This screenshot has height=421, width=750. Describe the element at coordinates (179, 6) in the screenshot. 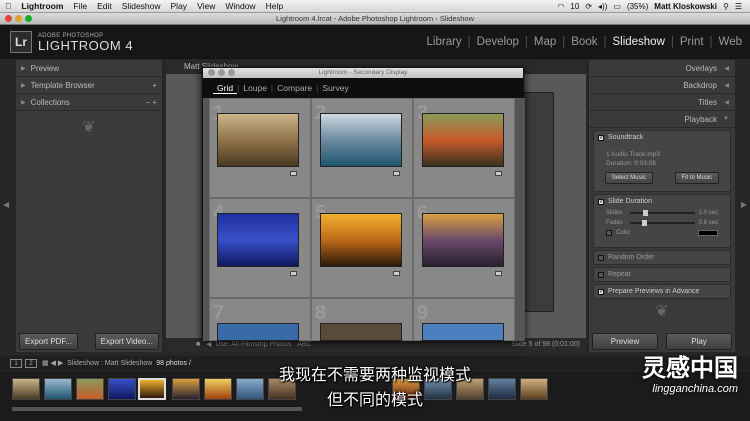

I see `menu-item-play: Play` at that location.